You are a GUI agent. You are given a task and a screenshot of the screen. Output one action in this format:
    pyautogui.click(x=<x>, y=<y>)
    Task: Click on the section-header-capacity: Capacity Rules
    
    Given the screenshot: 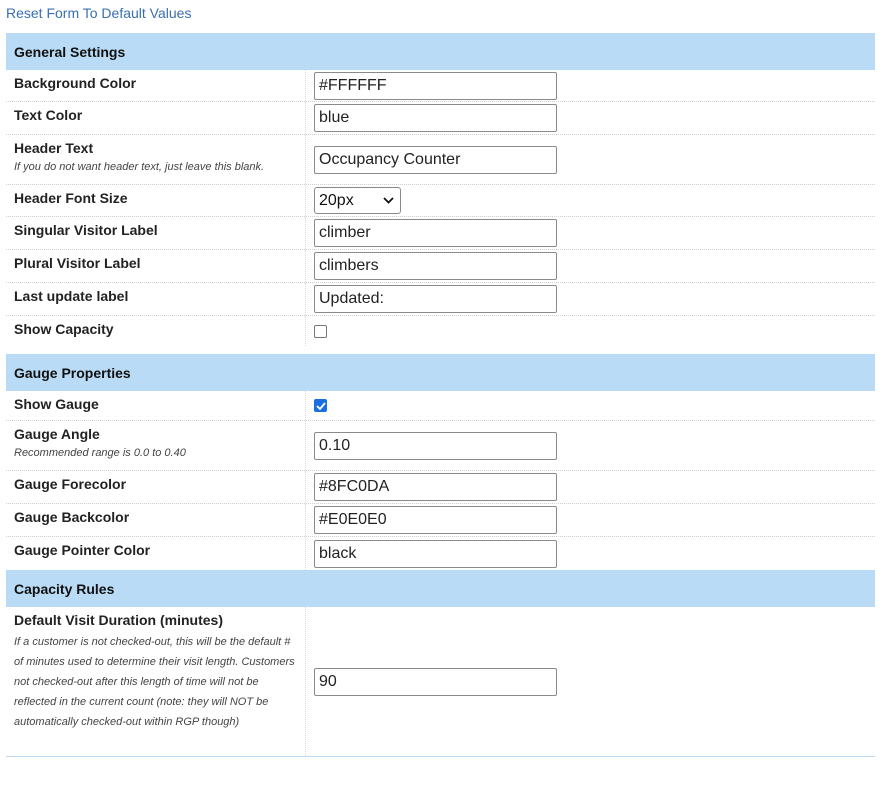 What is the action you would take?
    pyautogui.click(x=440, y=588)
    